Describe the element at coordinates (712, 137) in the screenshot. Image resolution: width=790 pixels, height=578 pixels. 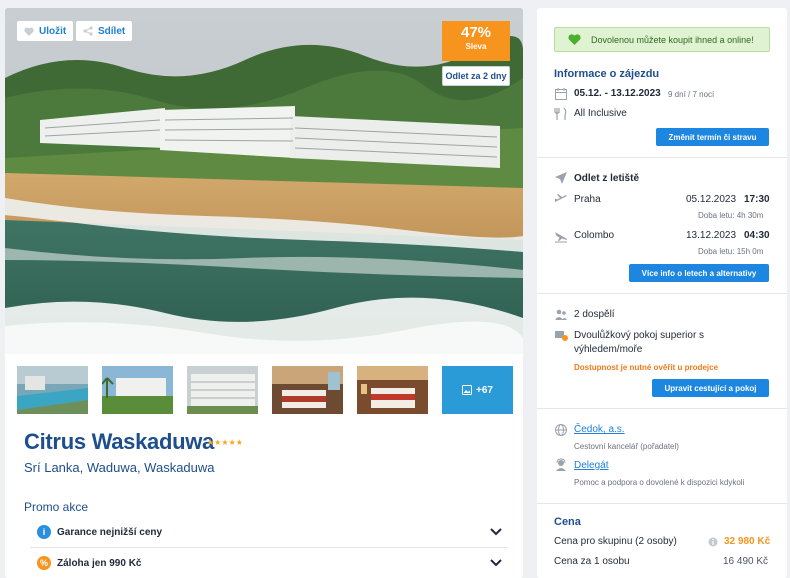
I see `change-date-button: Změnit termín či stravu` at that location.